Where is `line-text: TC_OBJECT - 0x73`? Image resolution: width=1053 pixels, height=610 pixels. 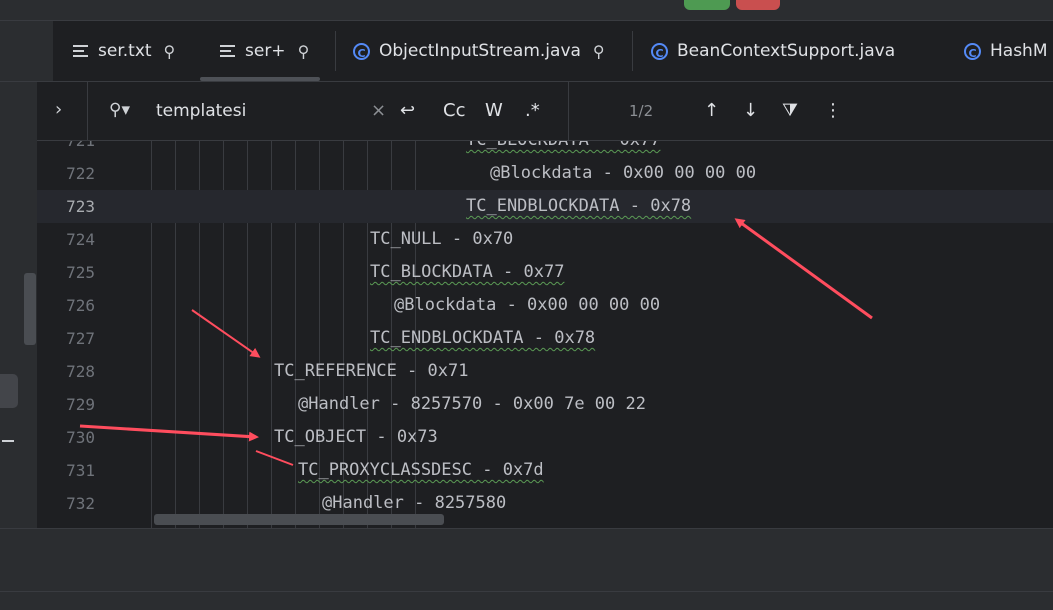 line-text: TC_OBJECT - 0x73 is located at coordinates (356, 437).